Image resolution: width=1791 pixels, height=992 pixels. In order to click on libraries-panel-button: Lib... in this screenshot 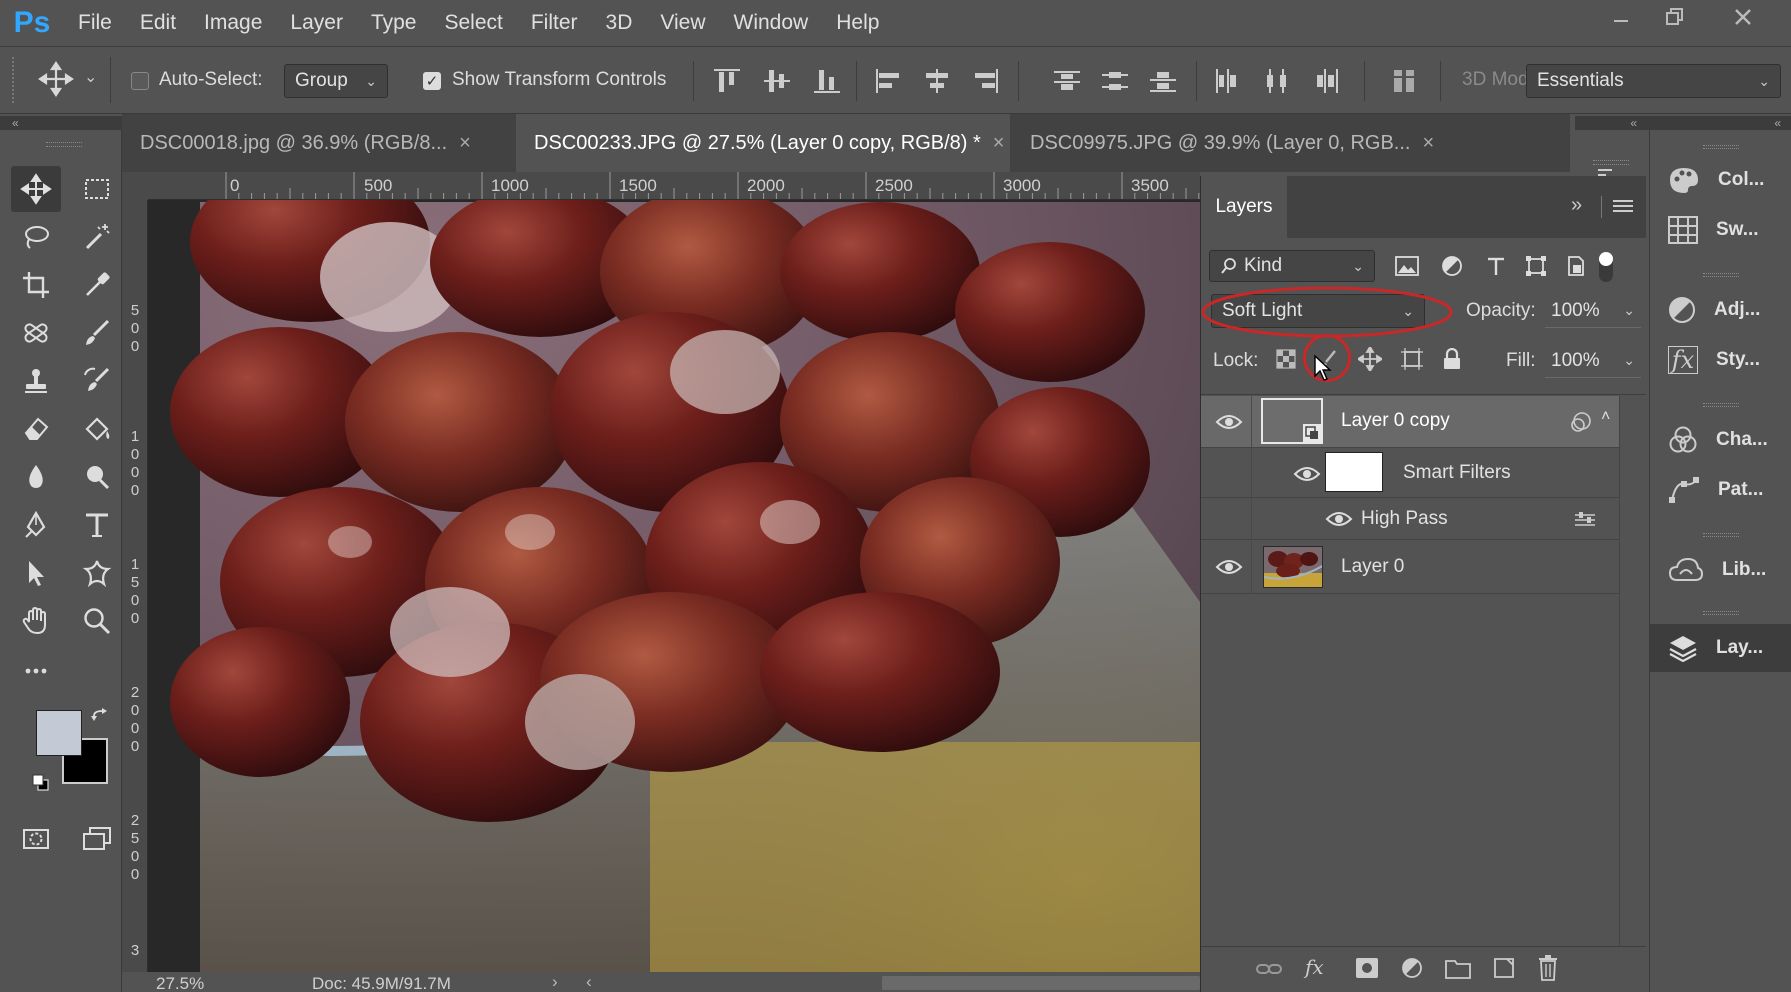, I will do `click(1720, 570)`.